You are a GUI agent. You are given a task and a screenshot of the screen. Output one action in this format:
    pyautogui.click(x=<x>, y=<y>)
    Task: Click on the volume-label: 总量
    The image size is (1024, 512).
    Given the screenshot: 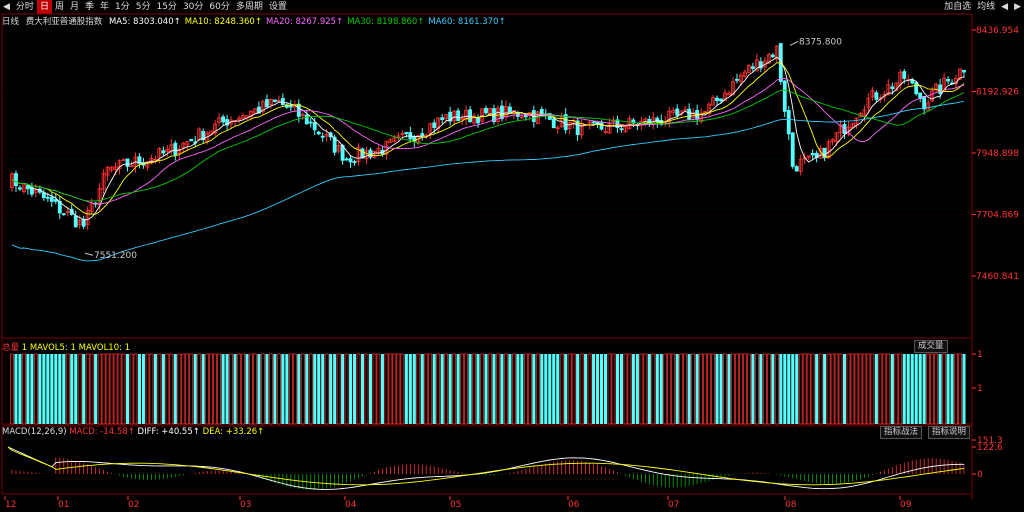 What is the action you would take?
    pyautogui.click(x=11, y=348)
    